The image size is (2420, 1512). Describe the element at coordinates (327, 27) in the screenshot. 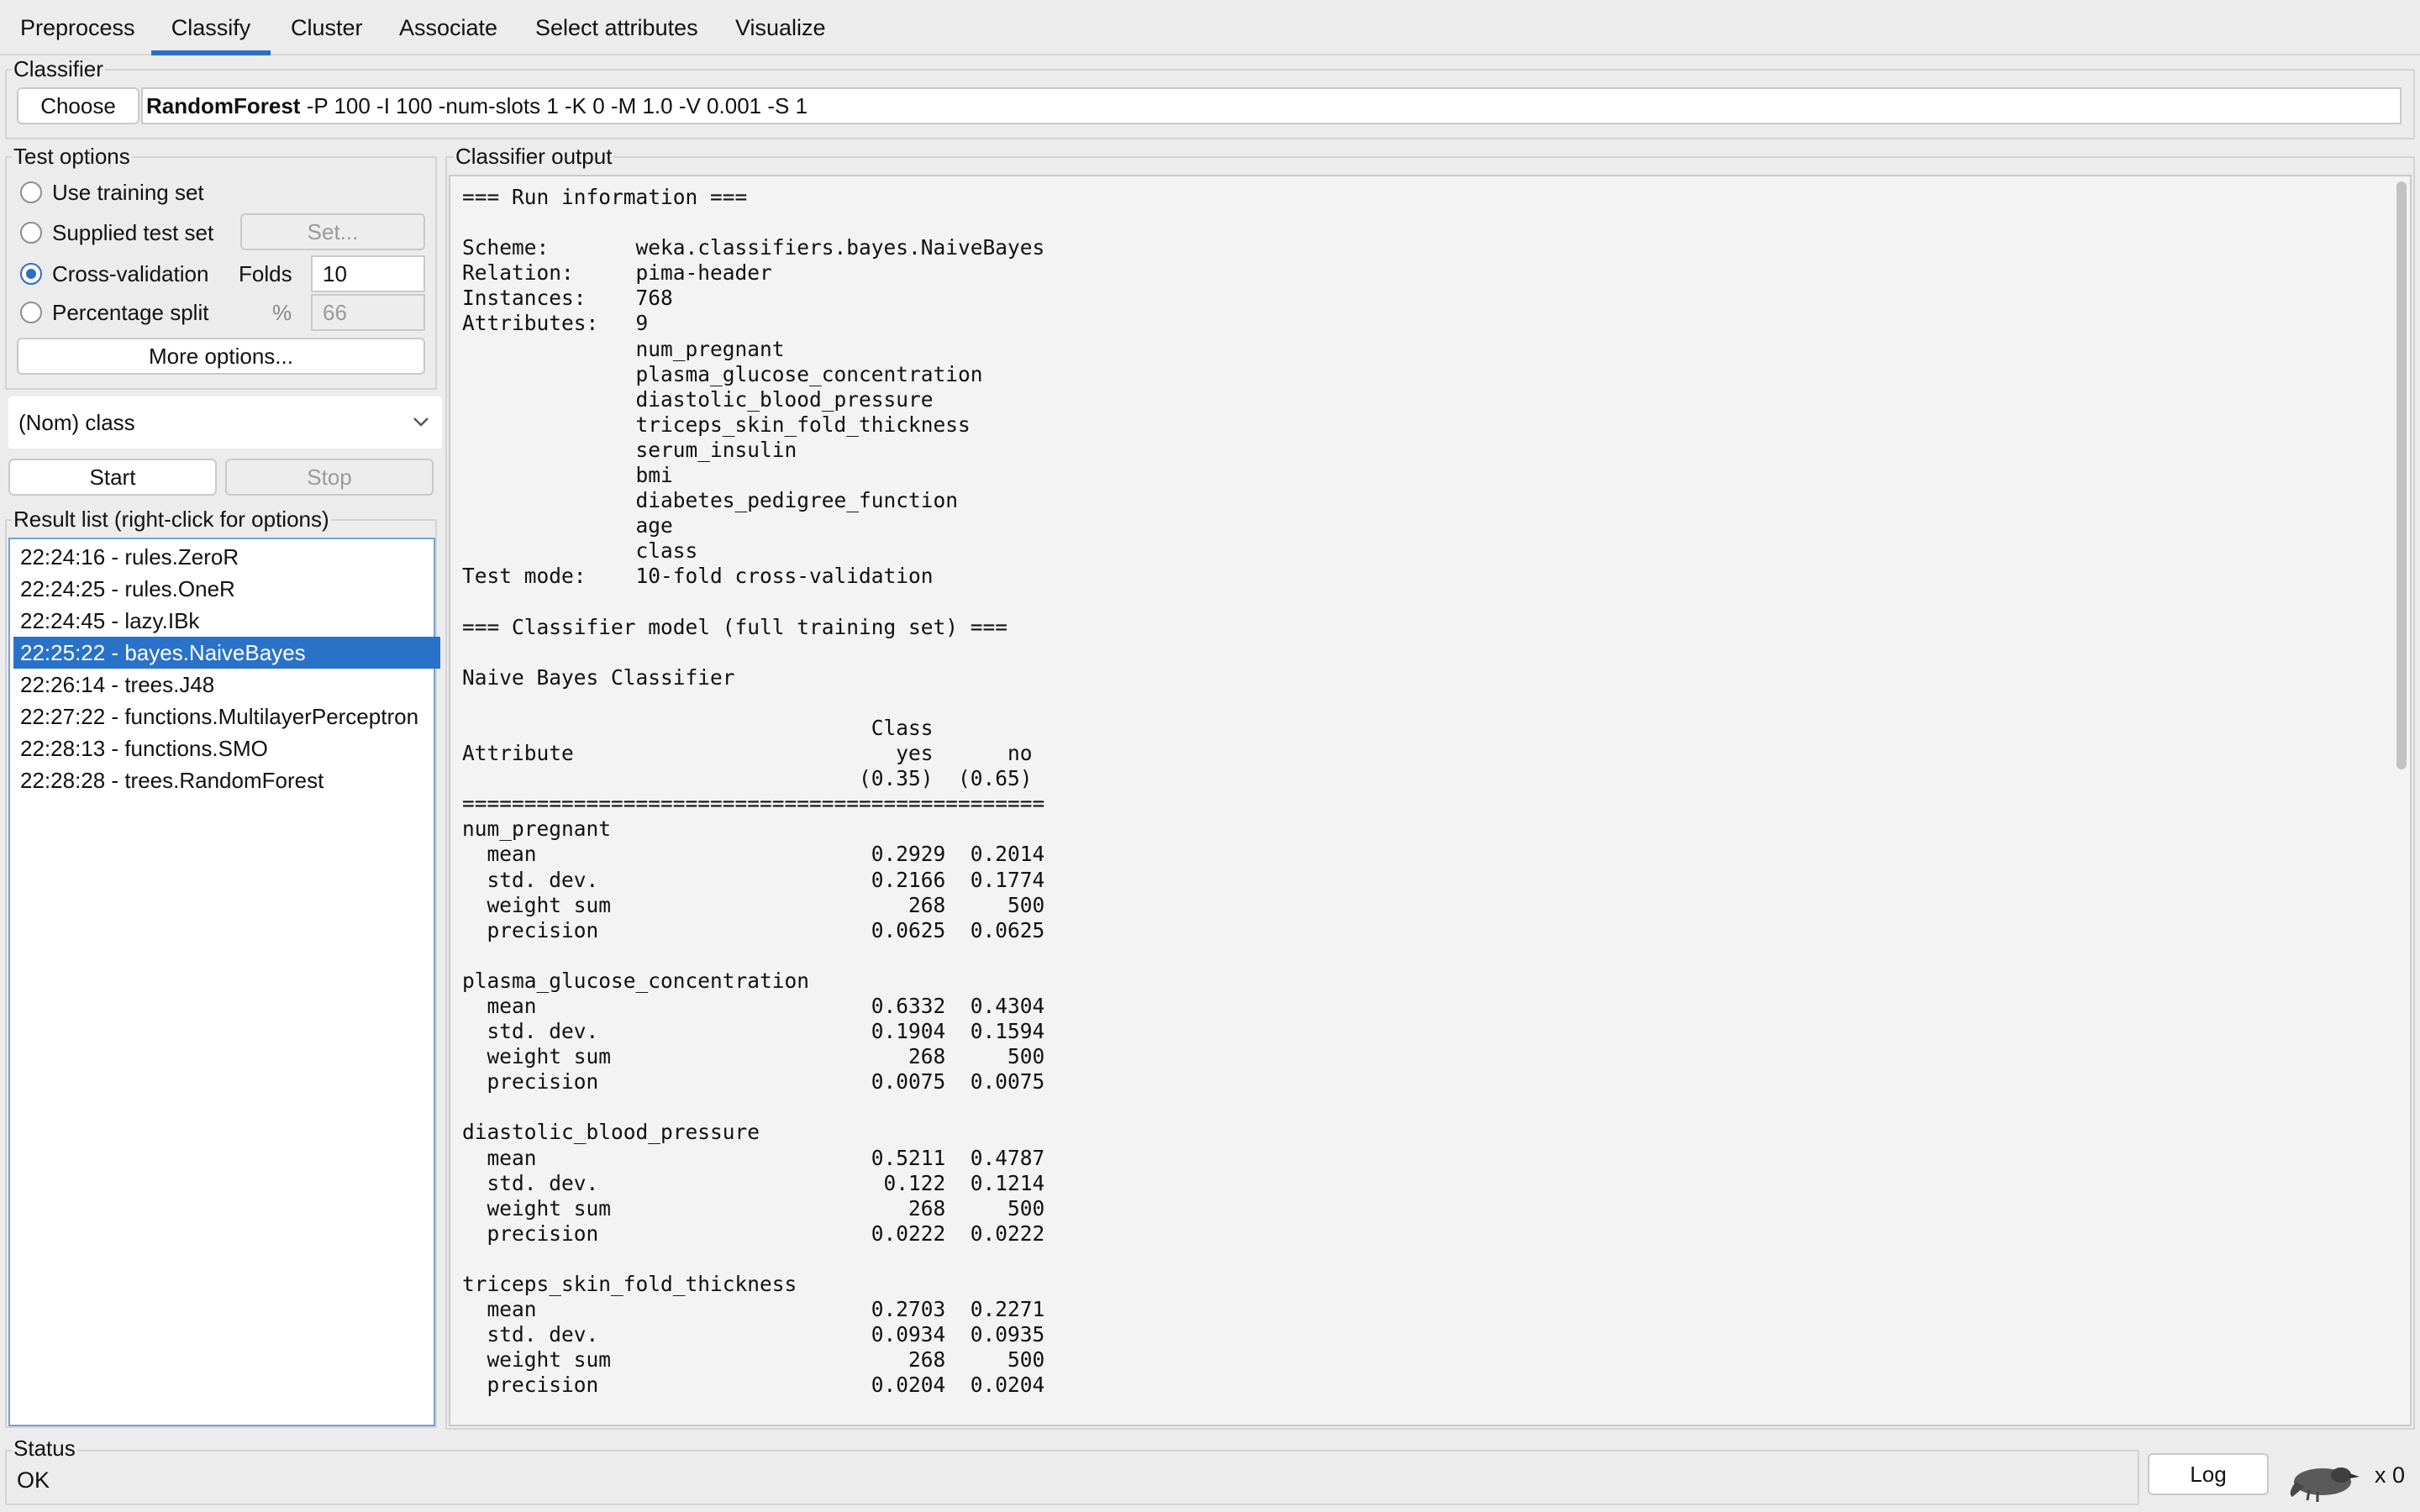

I see `tab-cluster: Cluster` at that location.